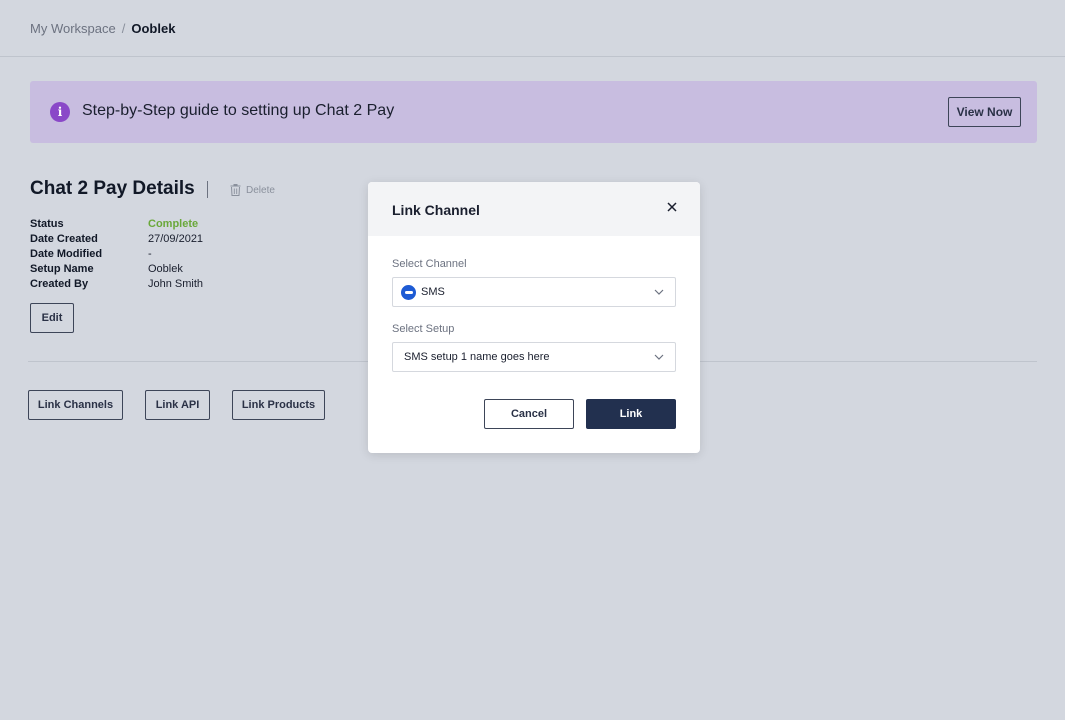  Describe the element at coordinates (116, 284) in the screenshot. I see `detail-row: Created By John Smith` at that location.